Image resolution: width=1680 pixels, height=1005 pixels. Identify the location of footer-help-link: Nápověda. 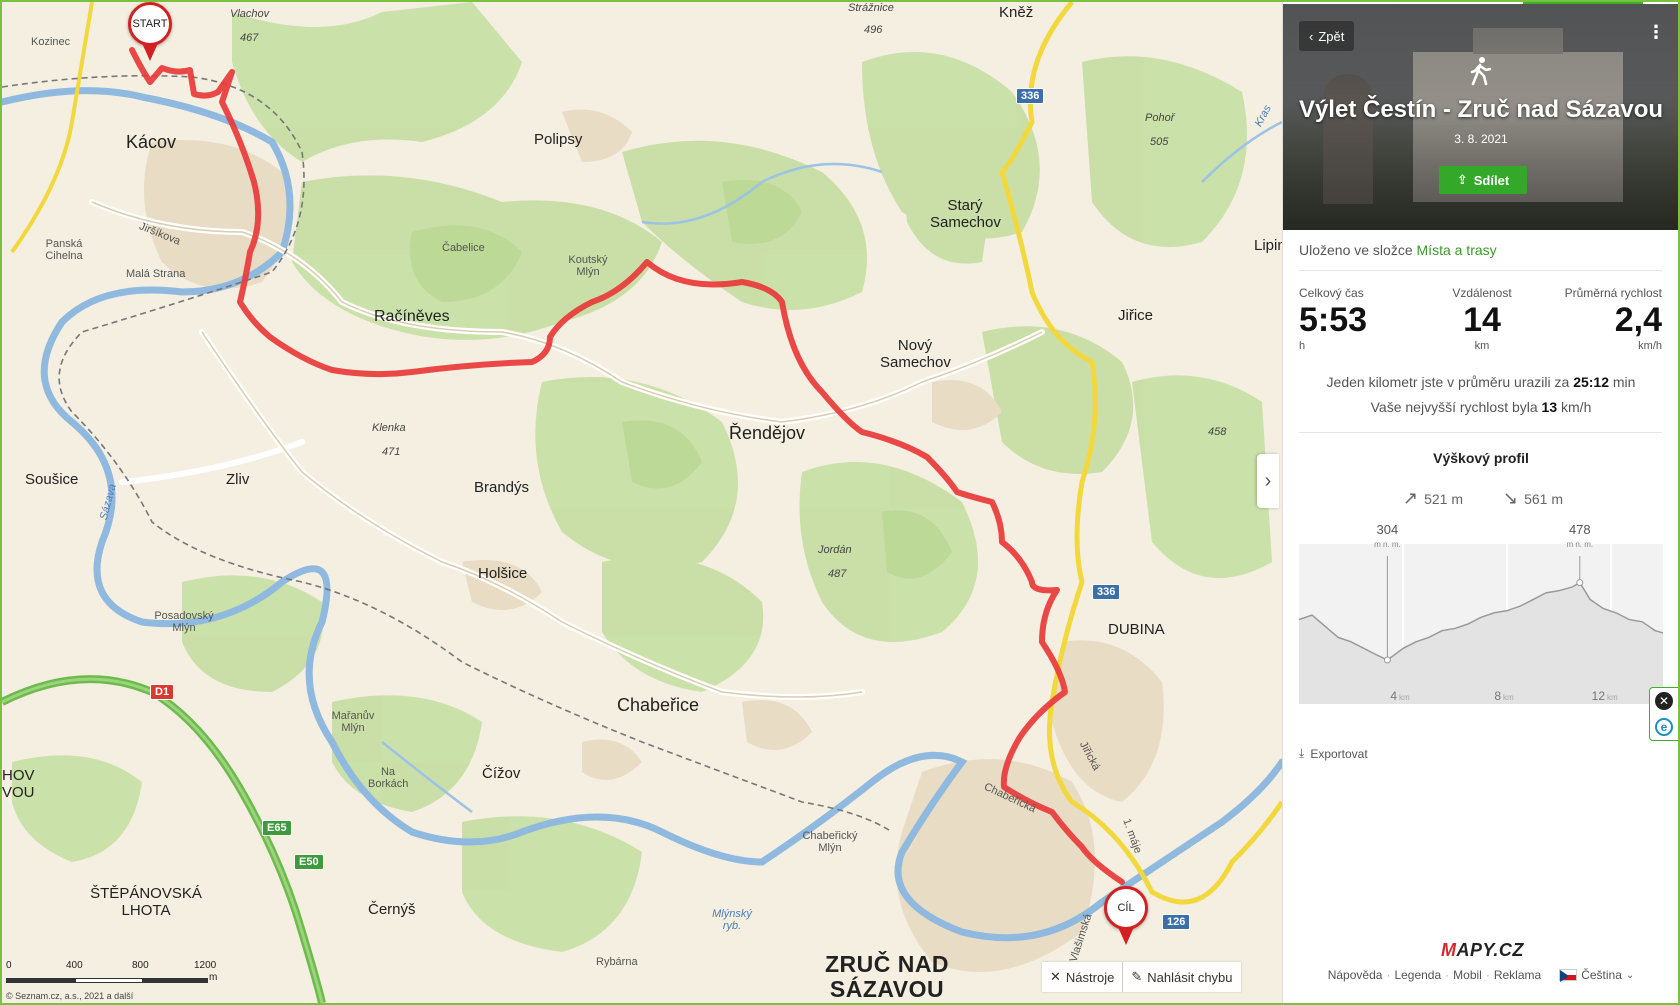
(1355, 975).